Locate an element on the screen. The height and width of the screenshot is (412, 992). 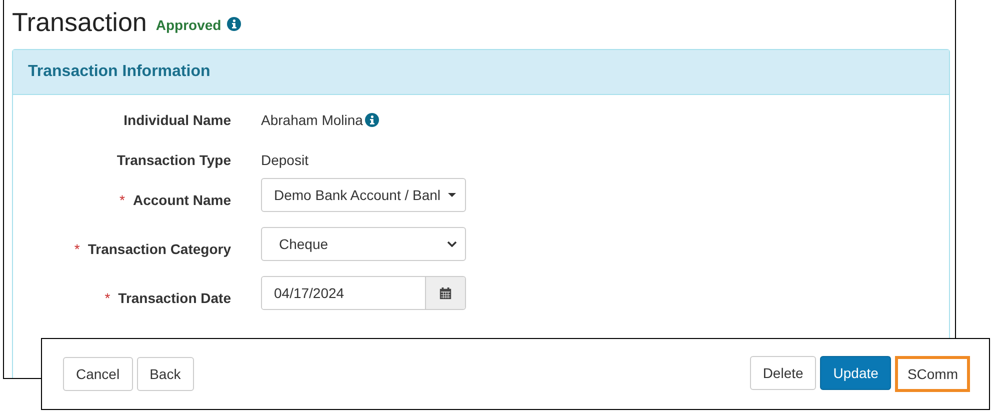
calendar-icon is located at coordinates (445, 293).